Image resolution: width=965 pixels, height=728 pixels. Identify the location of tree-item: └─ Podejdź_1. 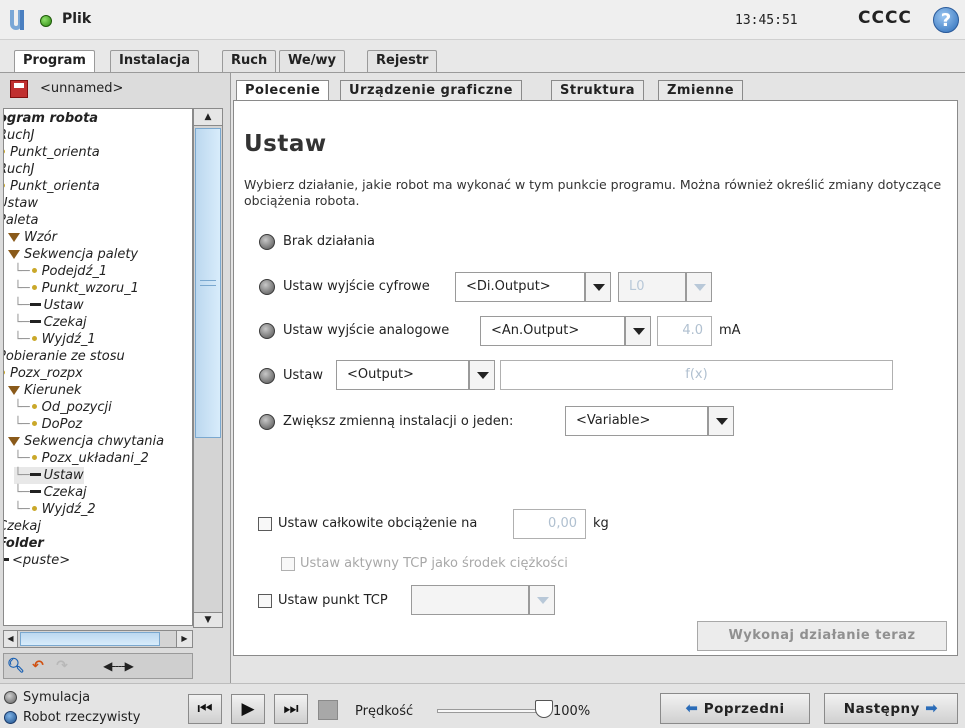
(60, 271).